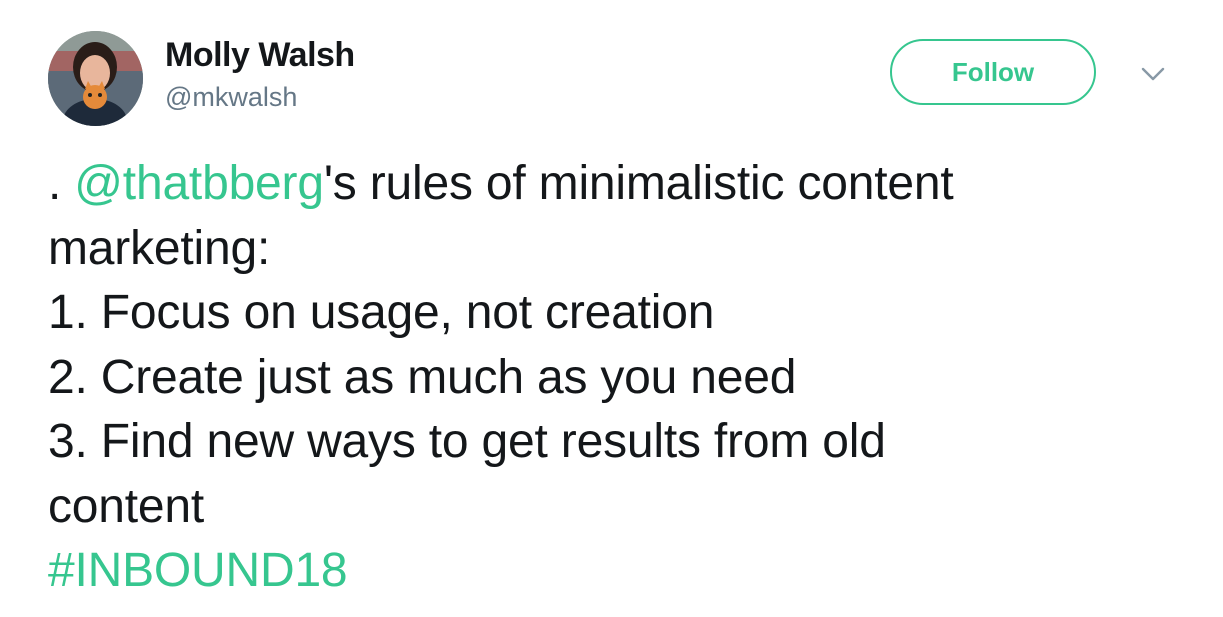  What do you see at coordinates (159, 248) in the screenshot?
I see `tweet-line-2: marketing:` at bounding box center [159, 248].